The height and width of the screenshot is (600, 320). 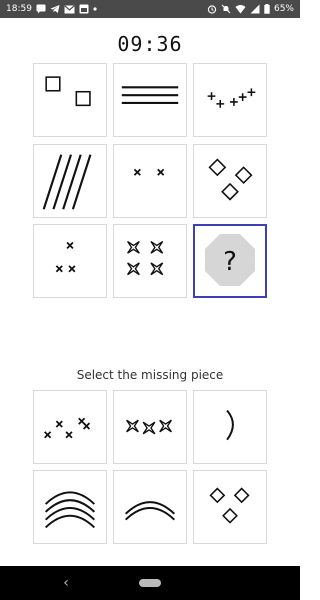 I want to click on dot-icon, so click(x=95, y=9).